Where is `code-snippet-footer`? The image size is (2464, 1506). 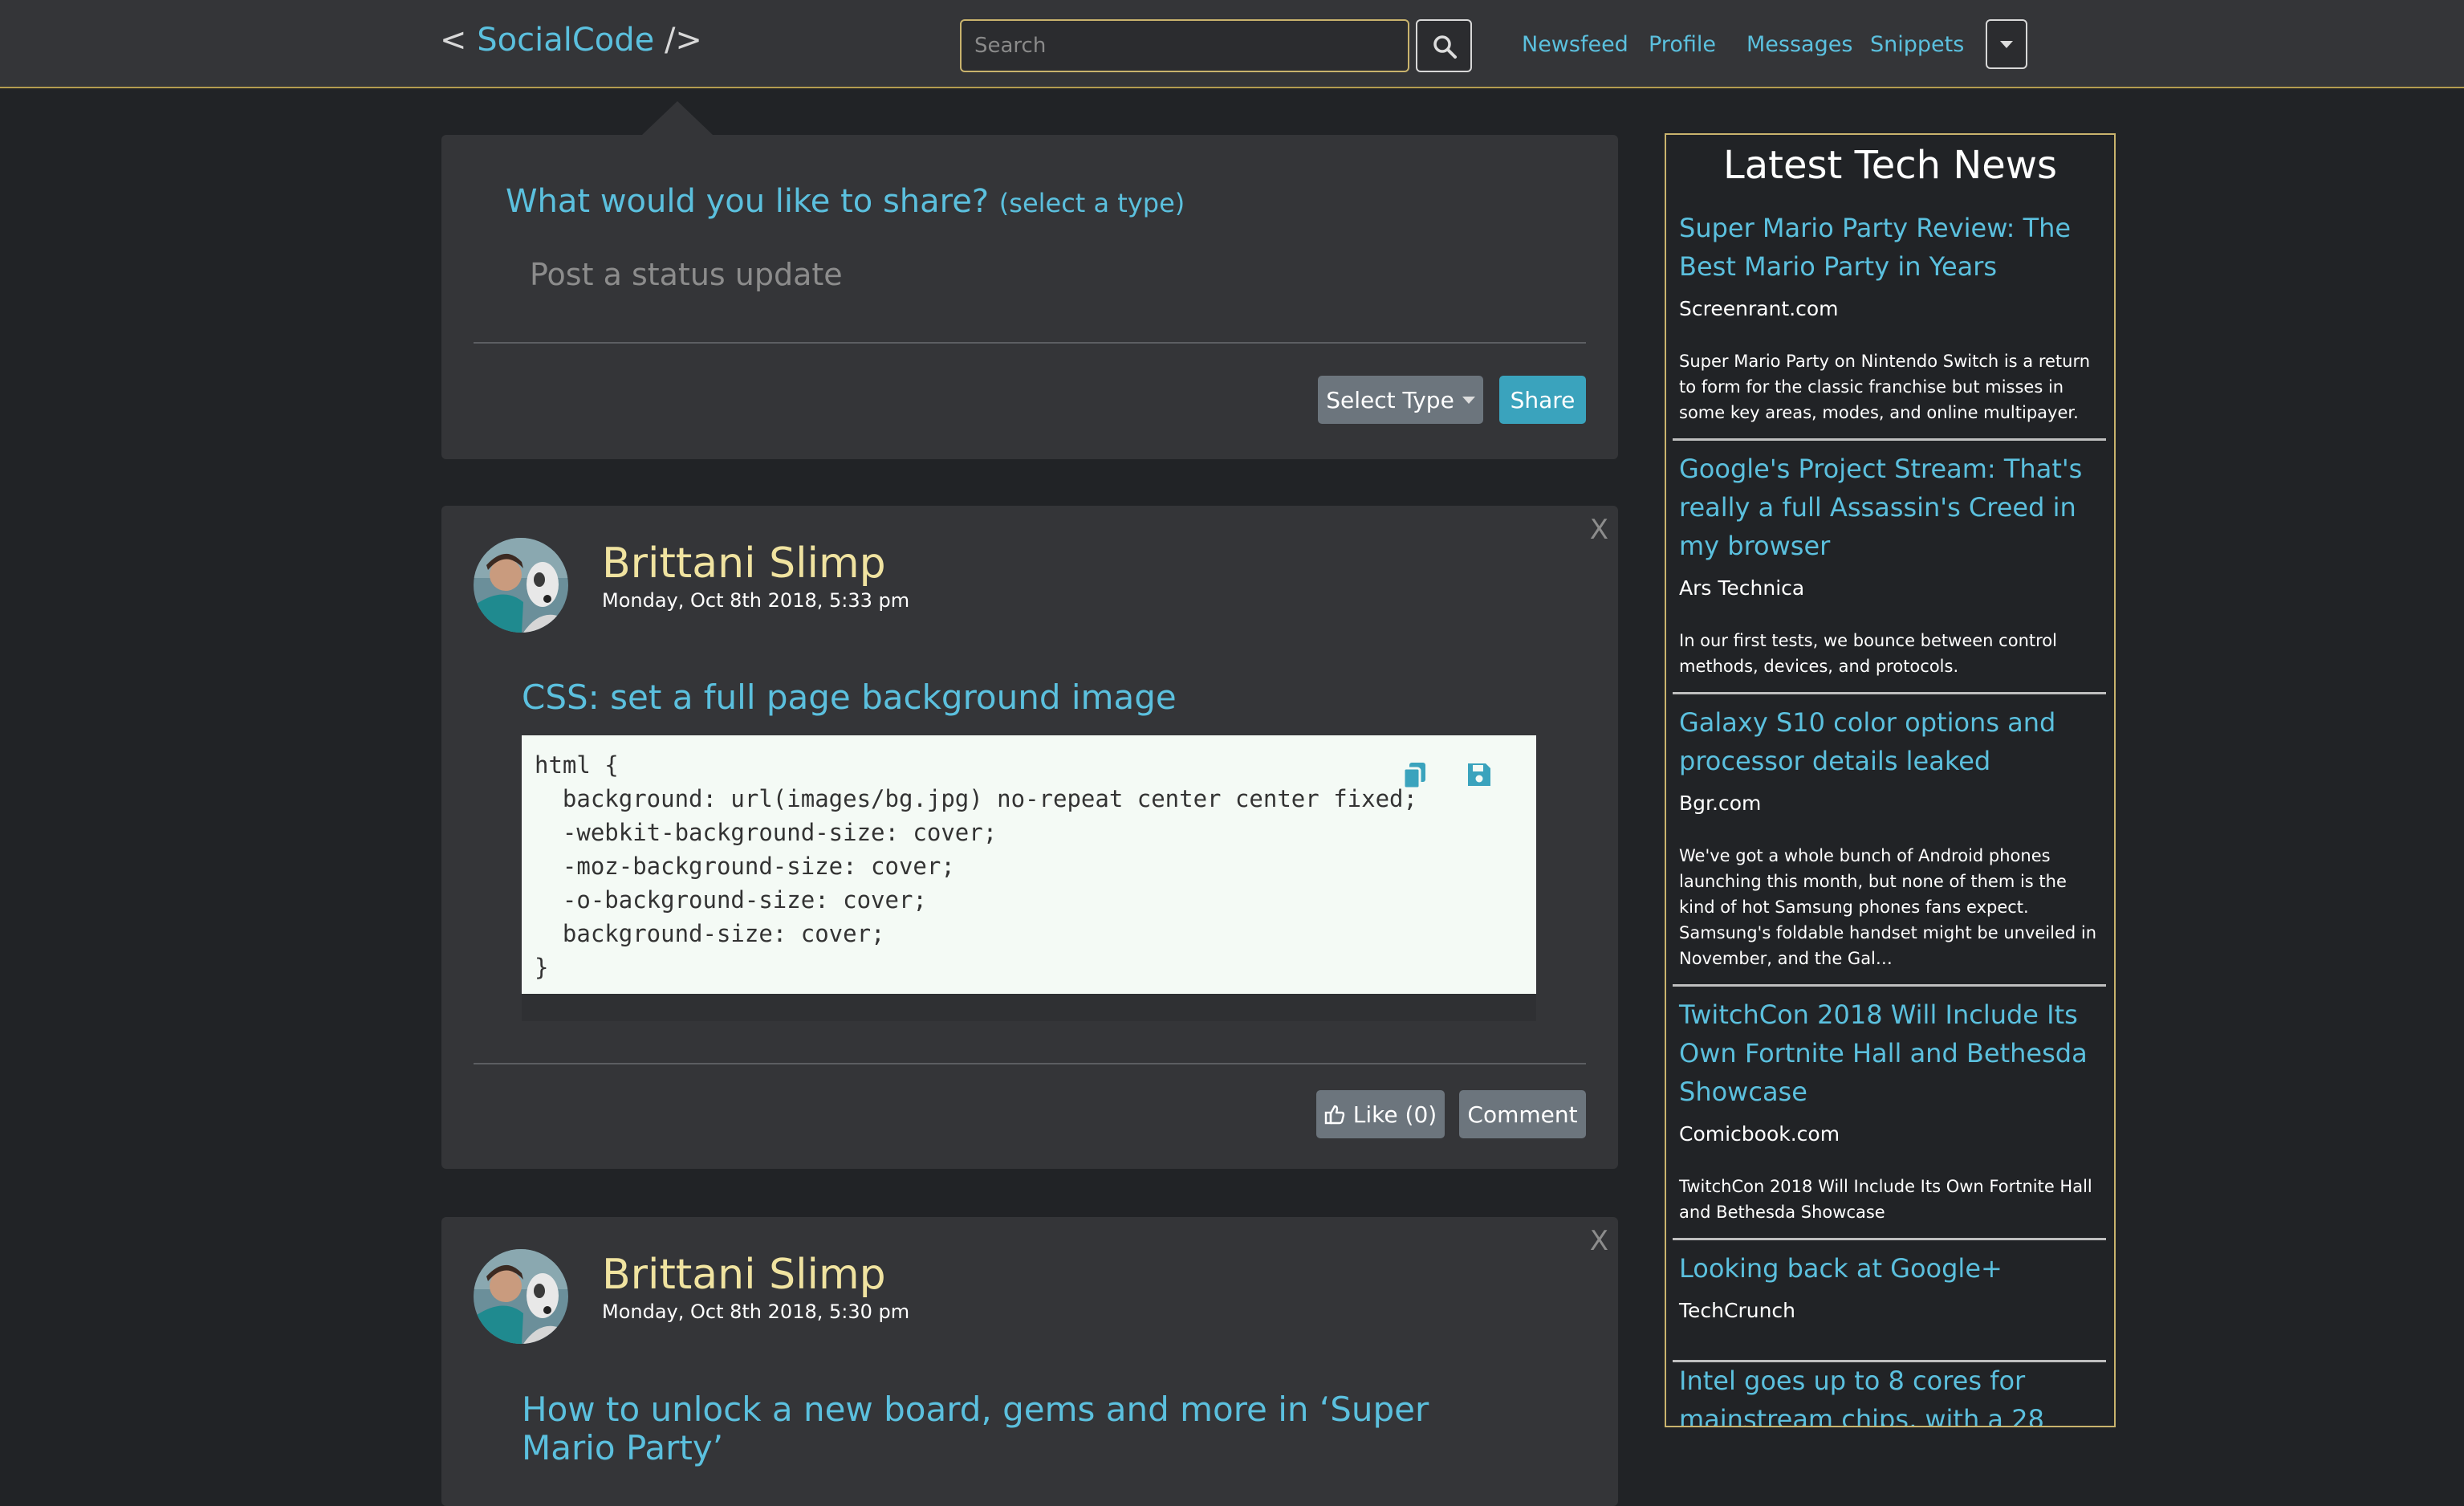
code-snippet-footer is located at coordinates (1029, 1007).